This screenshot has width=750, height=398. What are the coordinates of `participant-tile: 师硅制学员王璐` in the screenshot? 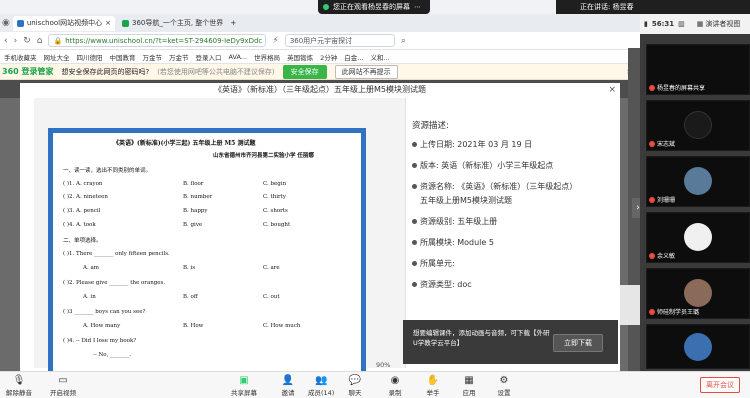 It's located at (698, 293).